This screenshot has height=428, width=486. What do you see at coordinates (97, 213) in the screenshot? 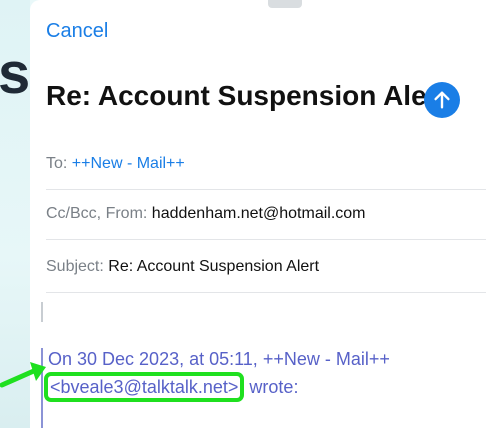
I see `cc-from-label: Cc/Bcc, From:` at bounding box center [97, 213].